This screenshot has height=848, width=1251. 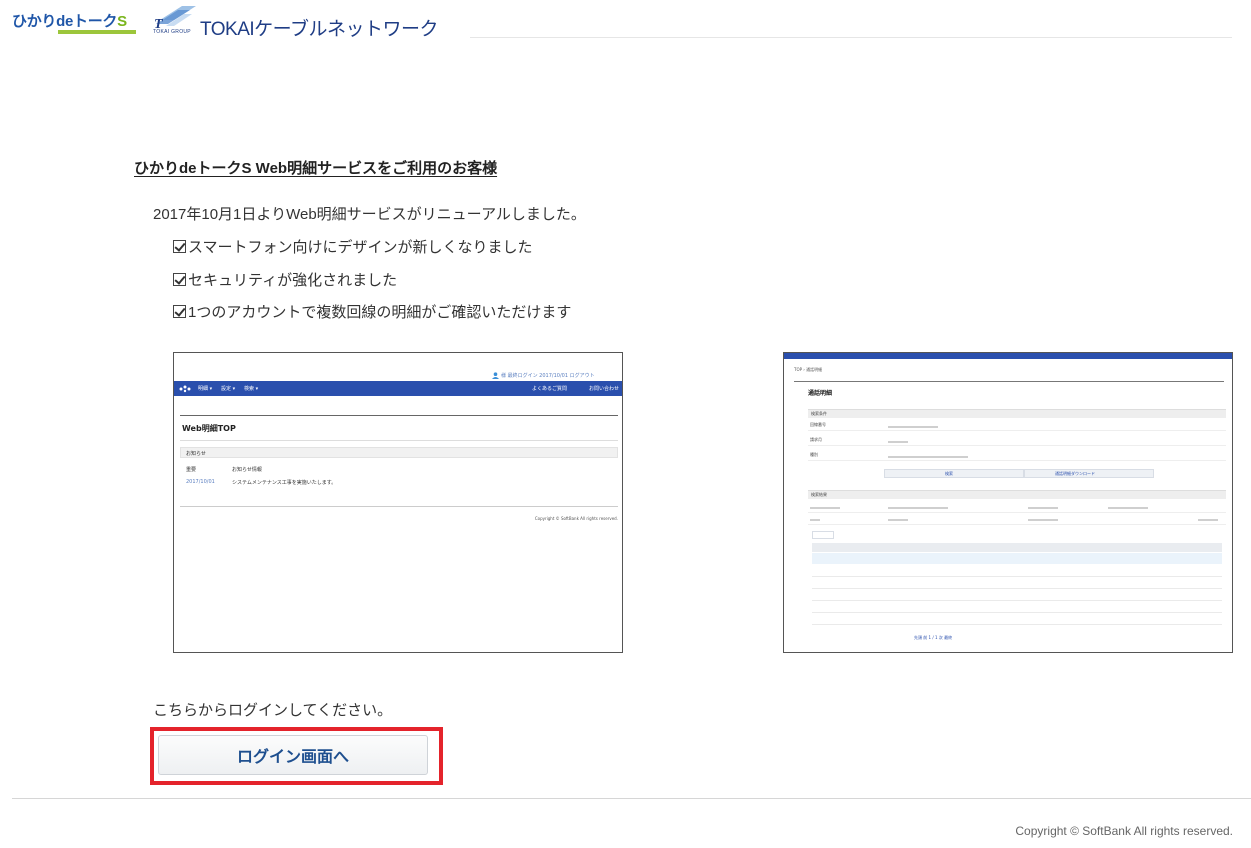 I want to click on nav-item: 検索 ▾, so click(x=251, y=389).